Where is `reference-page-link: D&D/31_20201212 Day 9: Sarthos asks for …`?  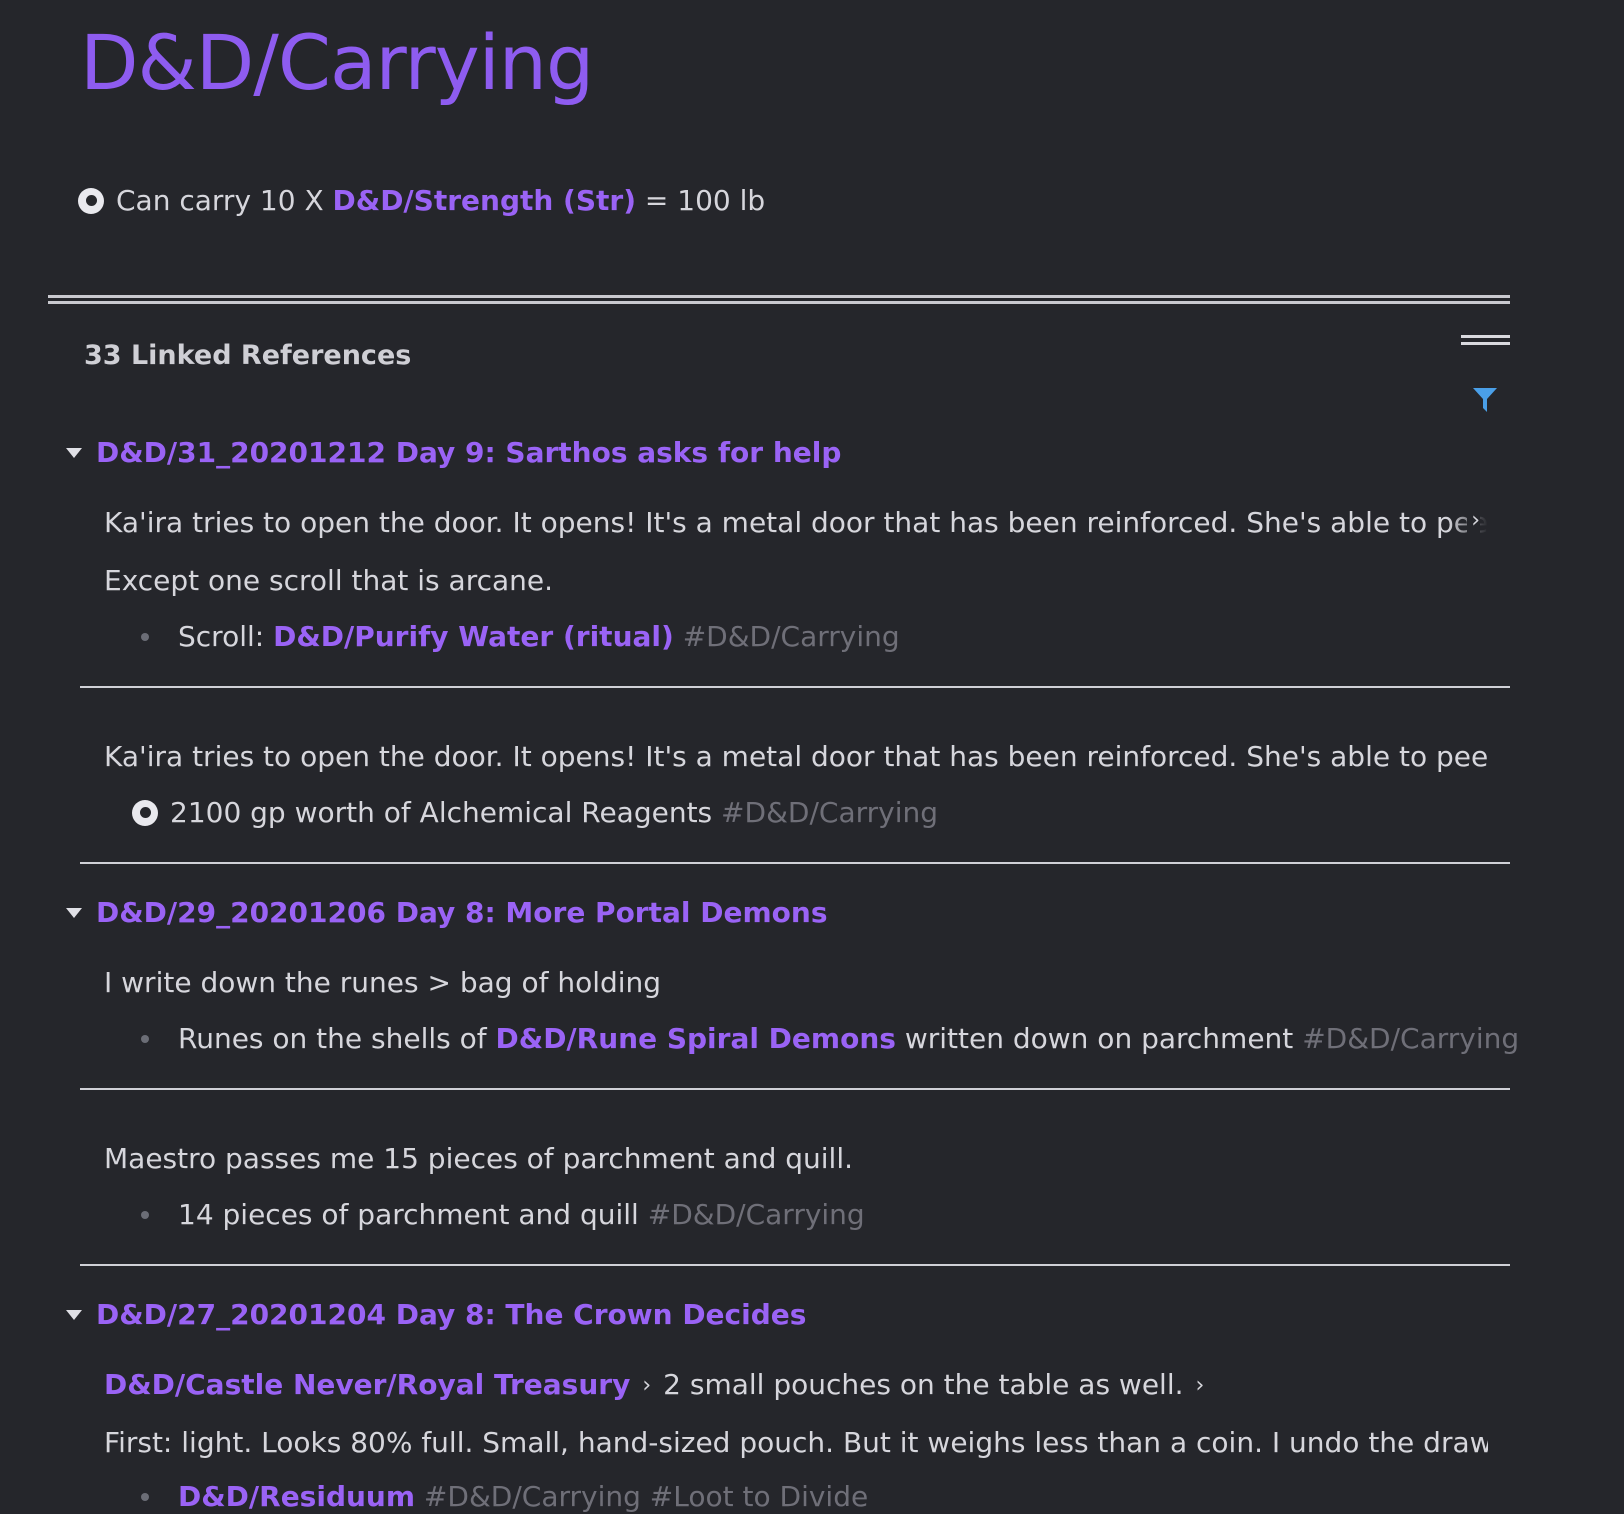
reference-page-link: D&D/31_20201212 Day 9: Sarthos asks for … is located at coordinates (468, 452).